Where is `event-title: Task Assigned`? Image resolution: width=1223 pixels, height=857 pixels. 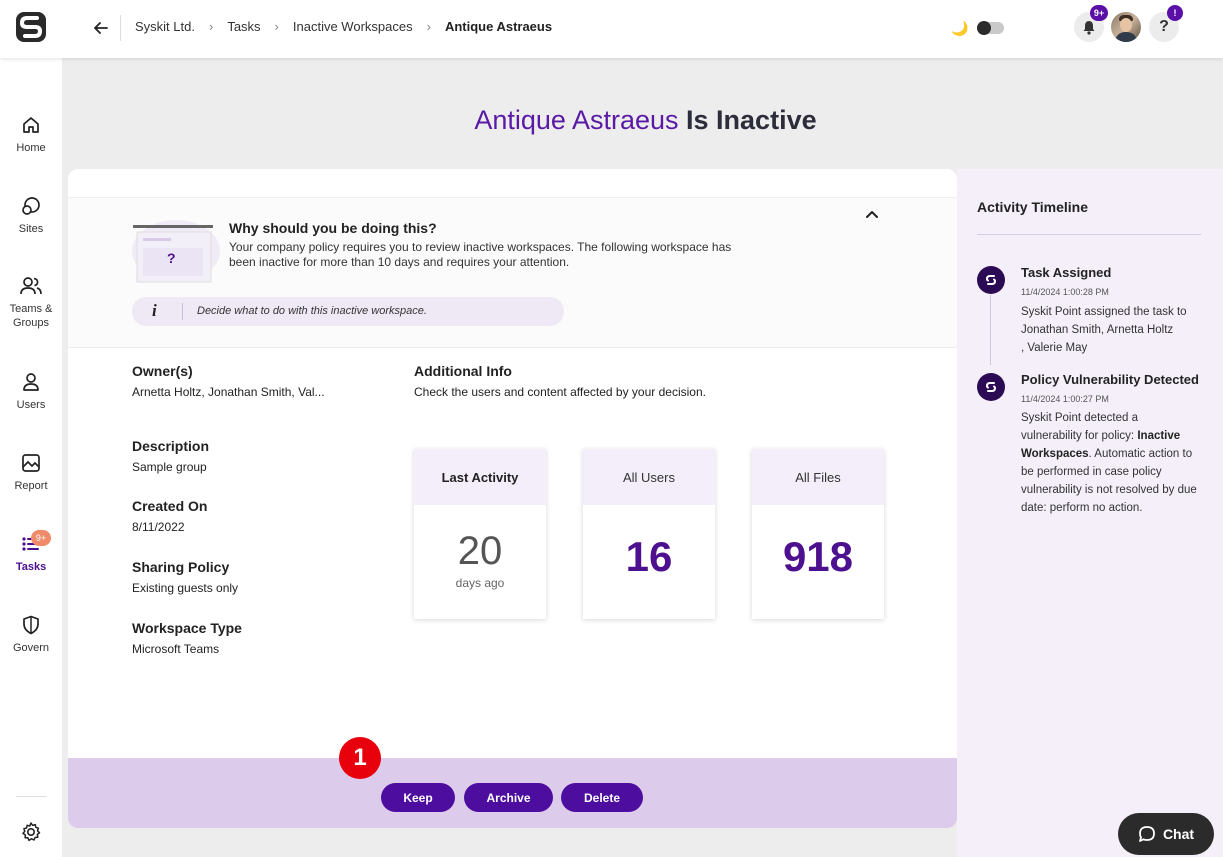 event-title: Task Assigned is located at coordinates (1066, 272).